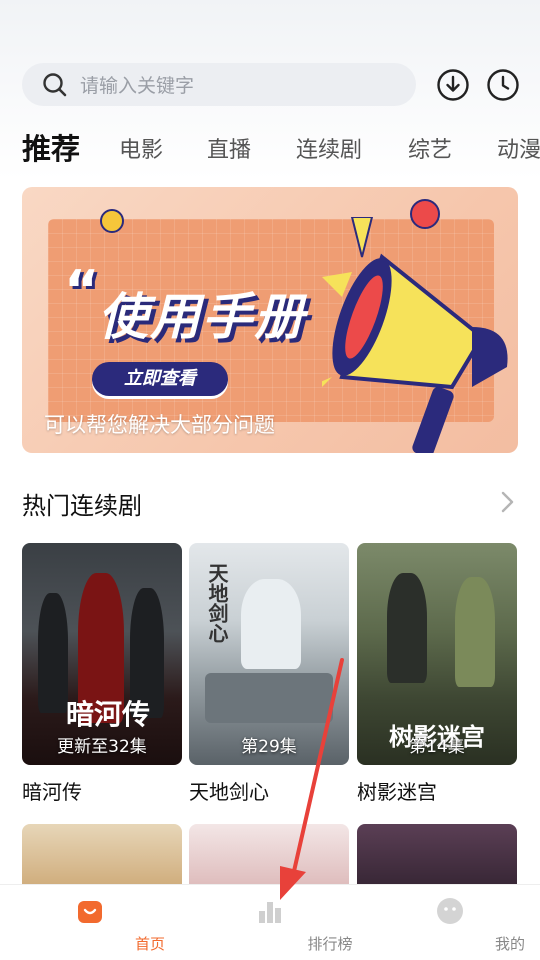  I want to click on show-poster: 树影迷宫 第14集, so click(437, 654).